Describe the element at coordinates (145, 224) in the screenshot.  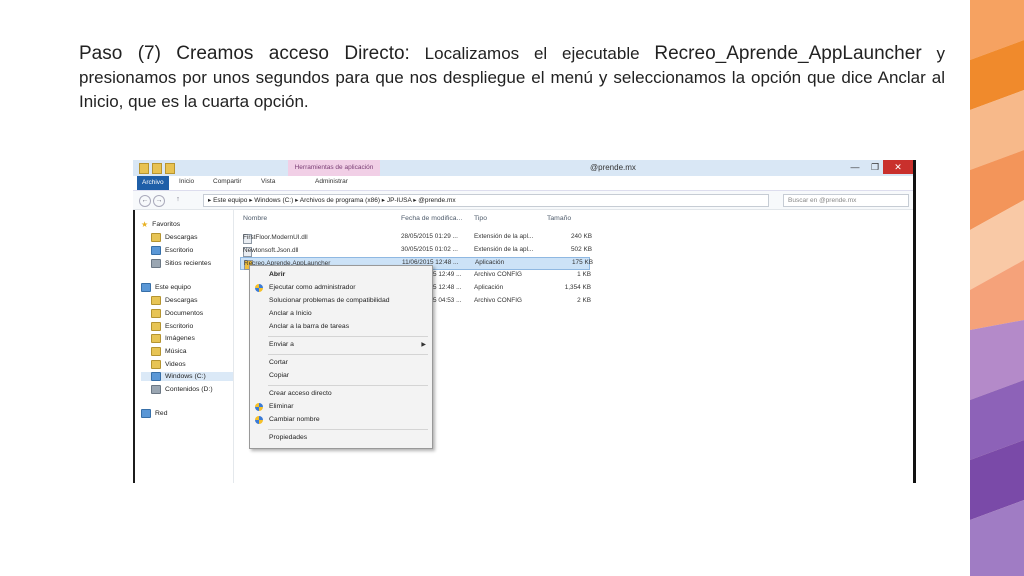
I see `star-icon: ★` at that location.